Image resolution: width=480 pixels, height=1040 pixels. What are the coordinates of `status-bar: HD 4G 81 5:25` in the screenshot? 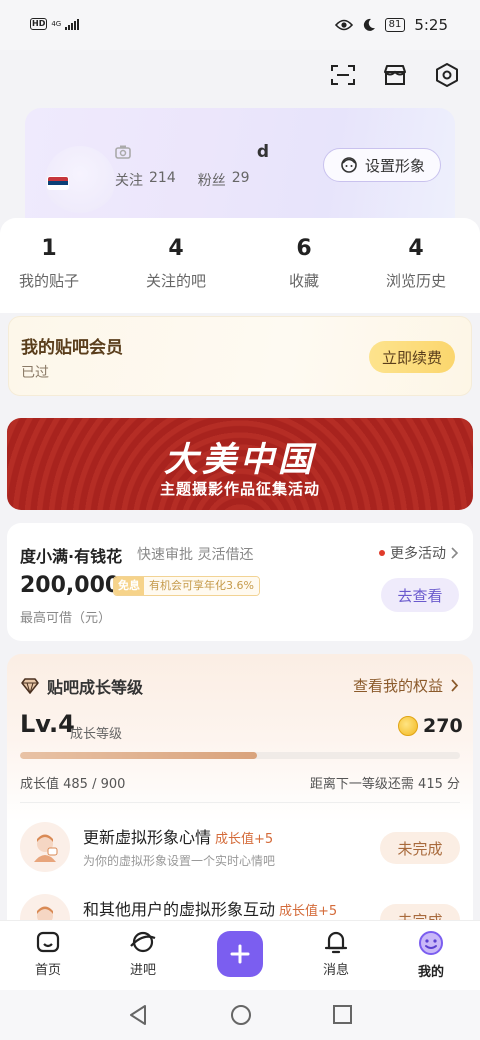 It's located at (240, 25).